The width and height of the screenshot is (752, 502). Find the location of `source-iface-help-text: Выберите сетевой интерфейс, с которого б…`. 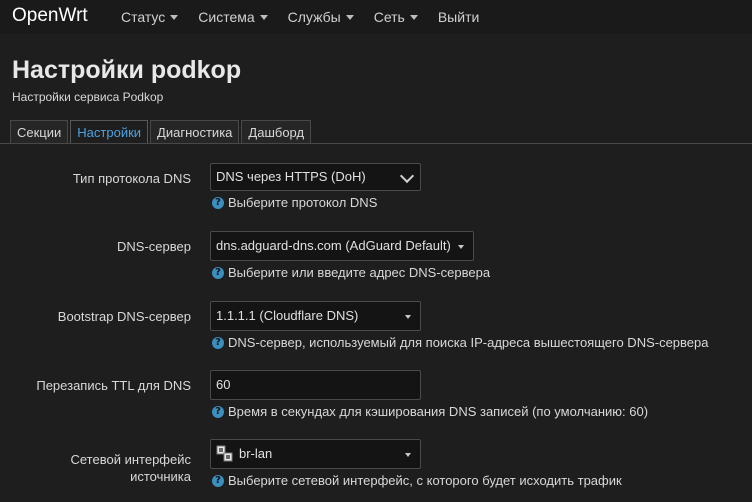

source-iface-help-text: Выберите сетевой интерфейс, с которого б… is located at coordinates (425, 480).